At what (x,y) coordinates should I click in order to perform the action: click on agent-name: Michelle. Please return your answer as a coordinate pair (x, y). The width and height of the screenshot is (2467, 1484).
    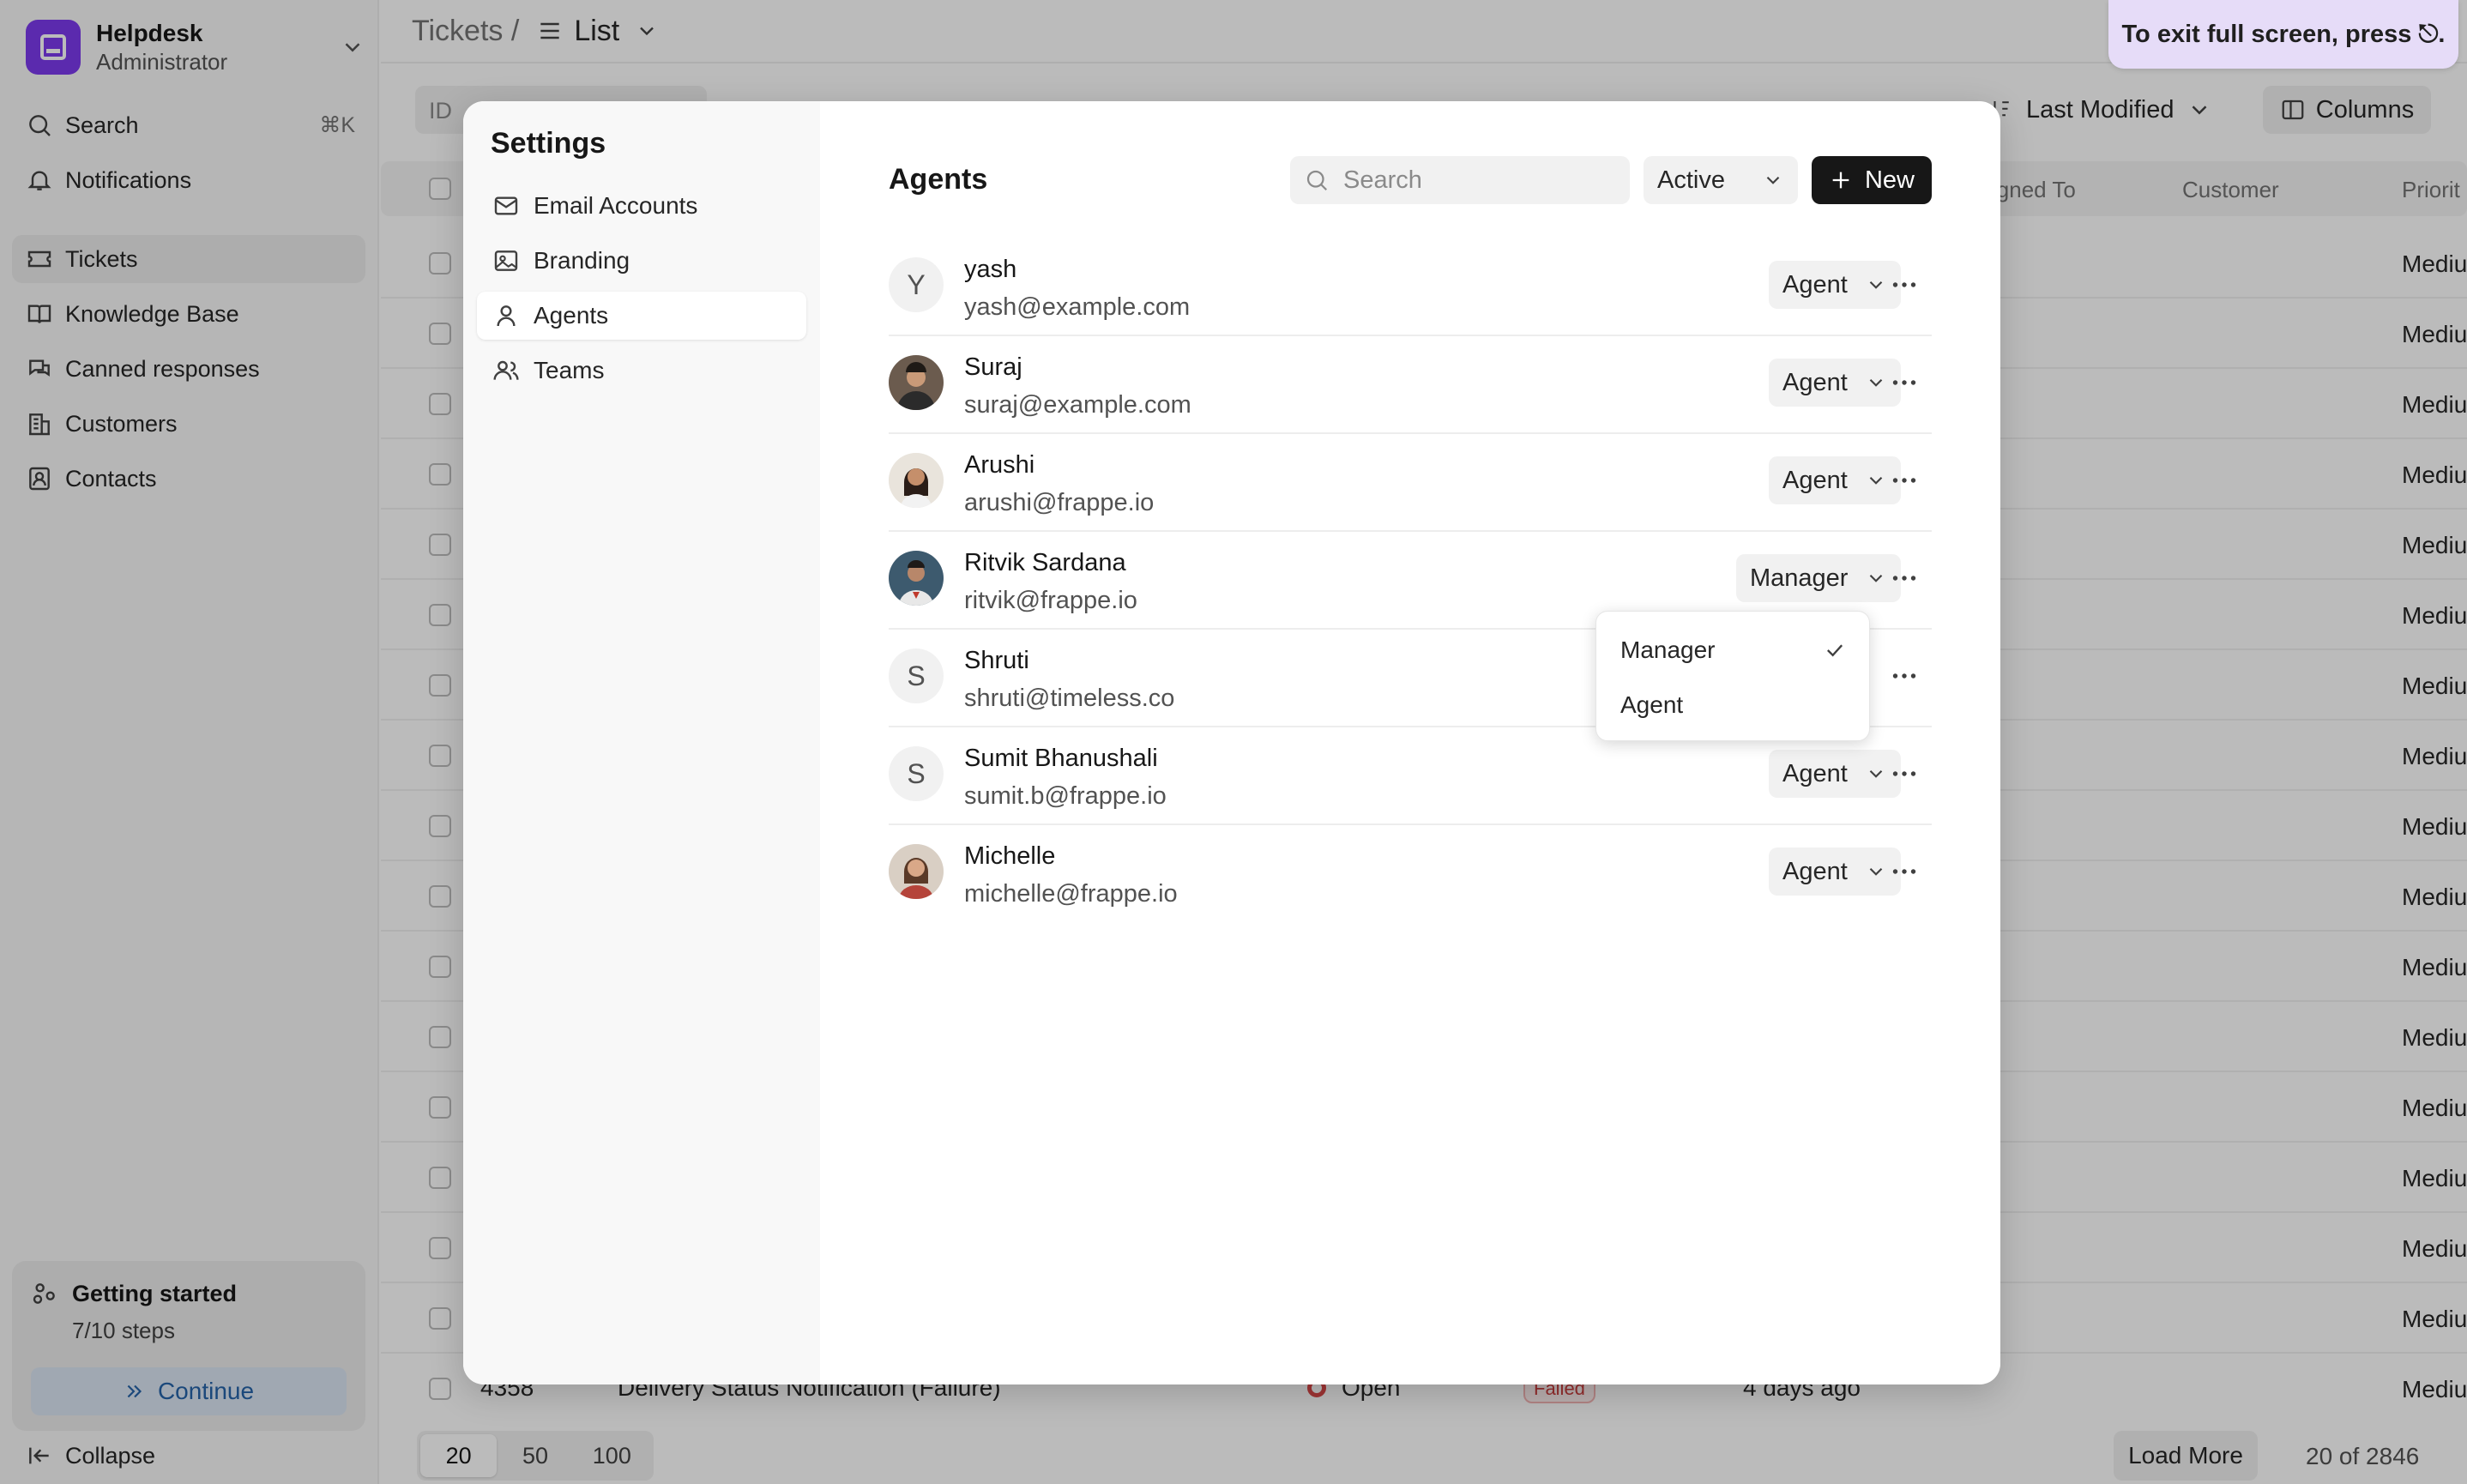
    Looking at the image, I should click on (1010, 856).